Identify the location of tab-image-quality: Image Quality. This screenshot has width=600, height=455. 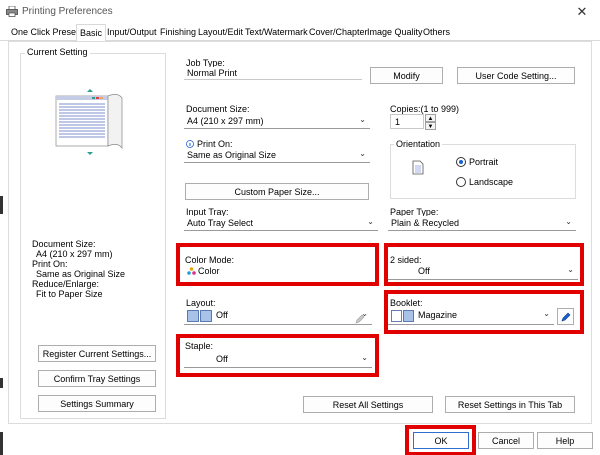
(395, 33).